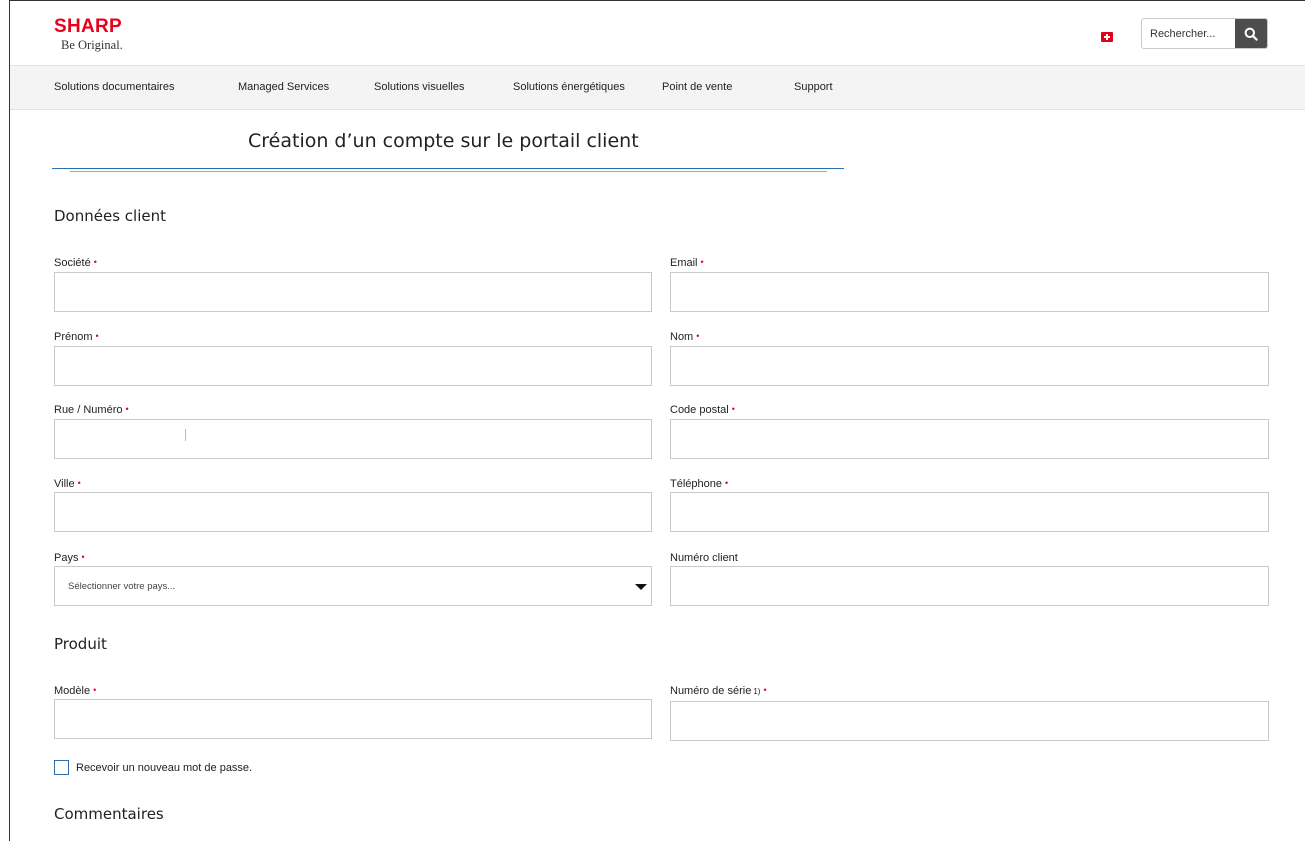 This screenshot has height=841, width=1305. What do you see at coordinates (419, 87) in the screenshot?
I see `nav-item-solutions-visuelles: Solutions visuelles` at bounding box center [419, 87].